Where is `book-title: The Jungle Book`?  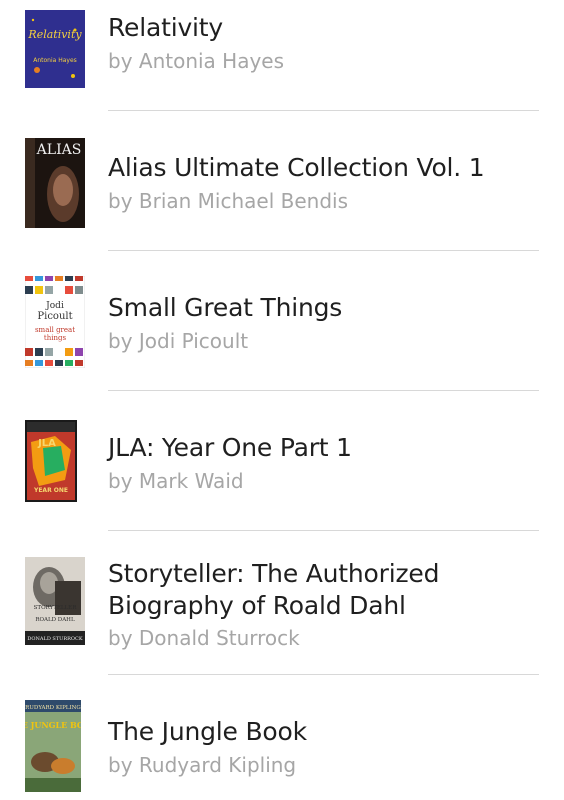
book-title: The Jungle Book is located at coordinates (328, 732).